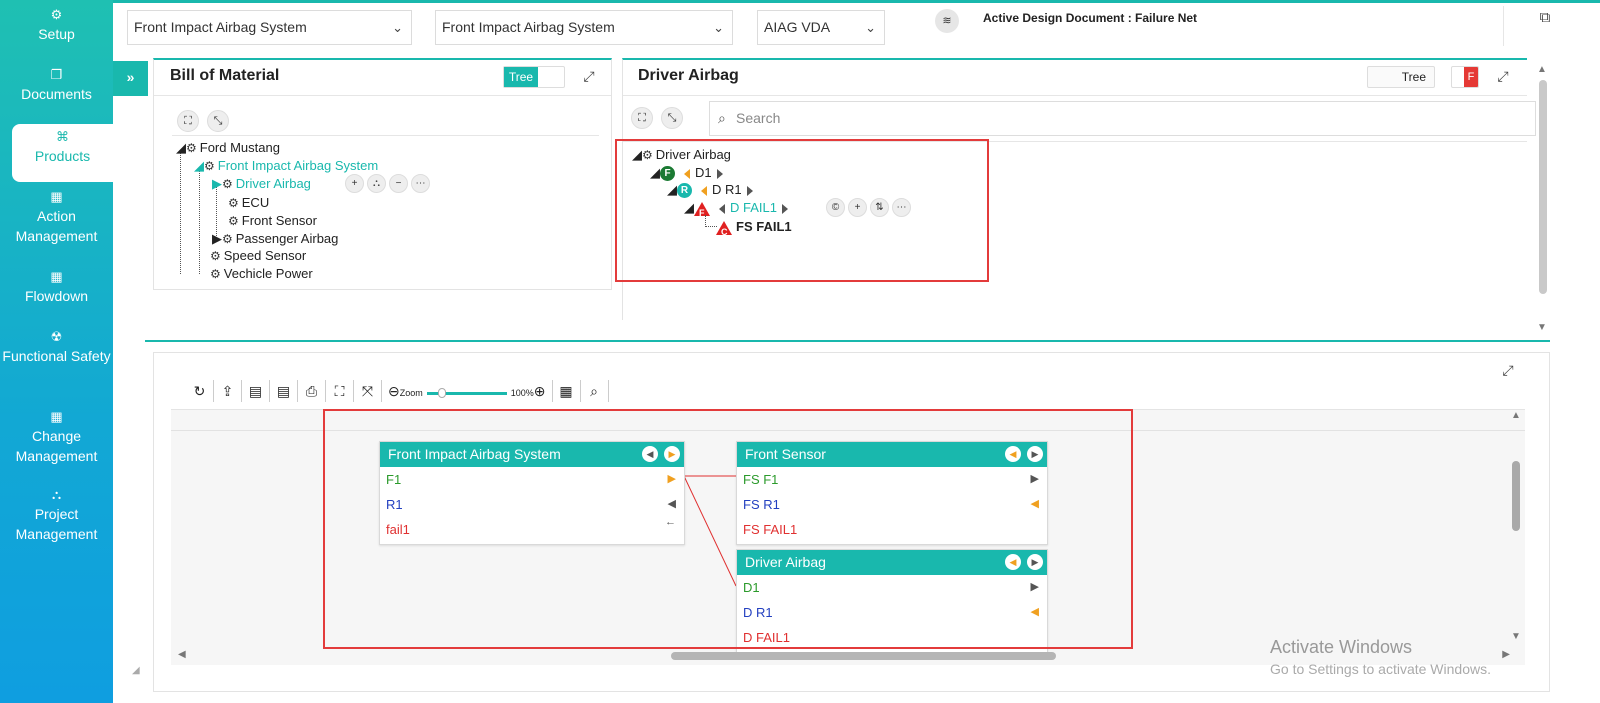  Describe the element at coordinates (1341, 647) in the screenshot. I see `watermark-title: Activate Windows` at that location.